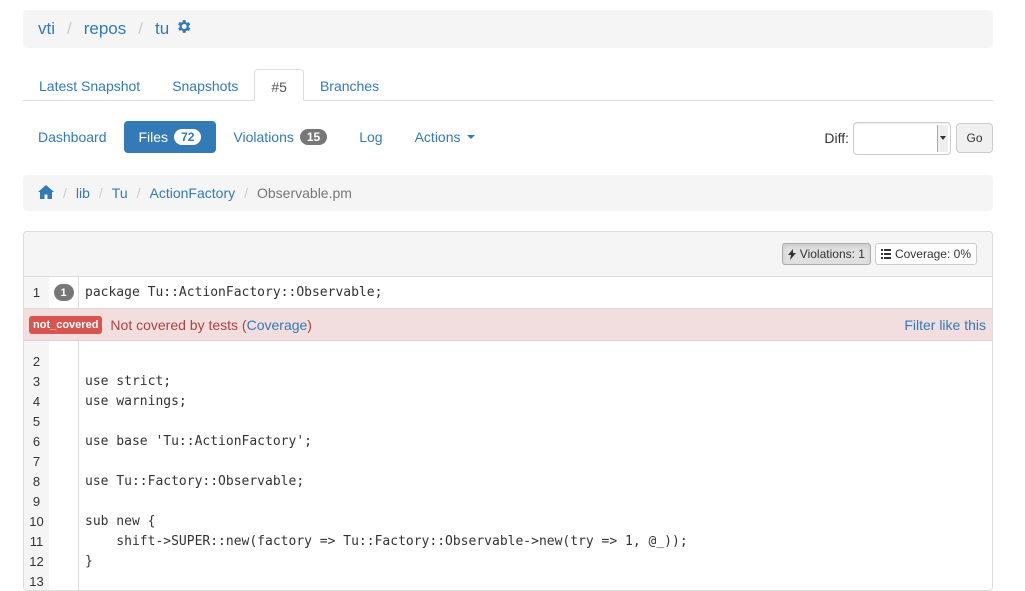 The height and width of the screenshot is (591, 1025). What do you see at coordinates (508, 85) in the screenshot?
I see `snapshot-tabs: Latest Snapshot Snapshots #5 Branches` at bounding box center [508, 85].